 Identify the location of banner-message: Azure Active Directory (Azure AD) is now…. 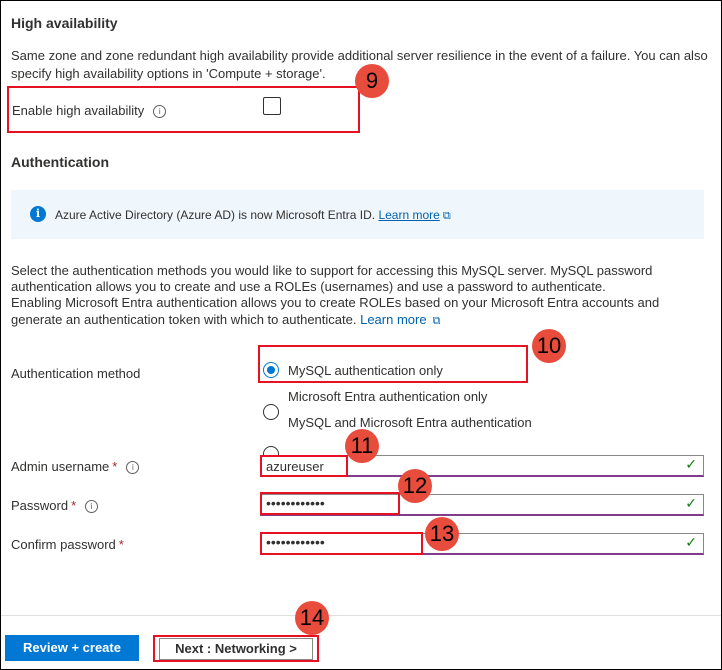
(253, 215).